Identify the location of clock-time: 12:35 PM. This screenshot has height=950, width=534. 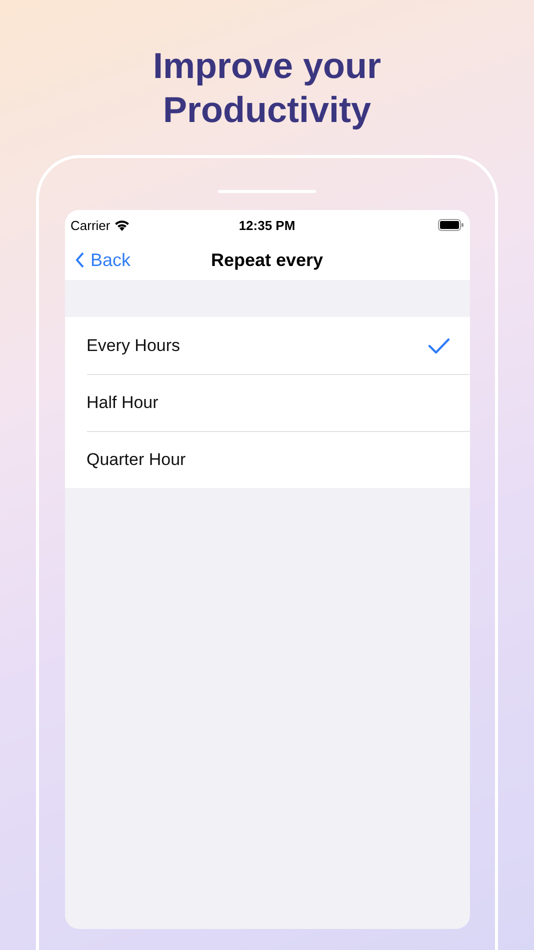
(267, 225).